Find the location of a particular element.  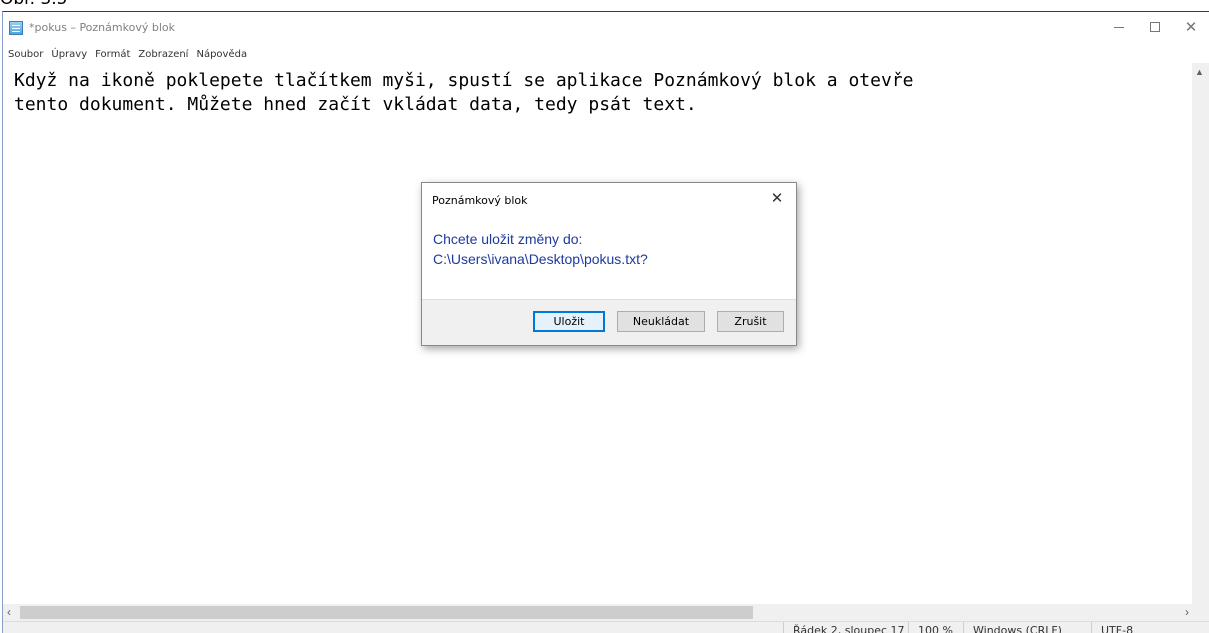

maximize-icon is located at coordinates (1155, 27).